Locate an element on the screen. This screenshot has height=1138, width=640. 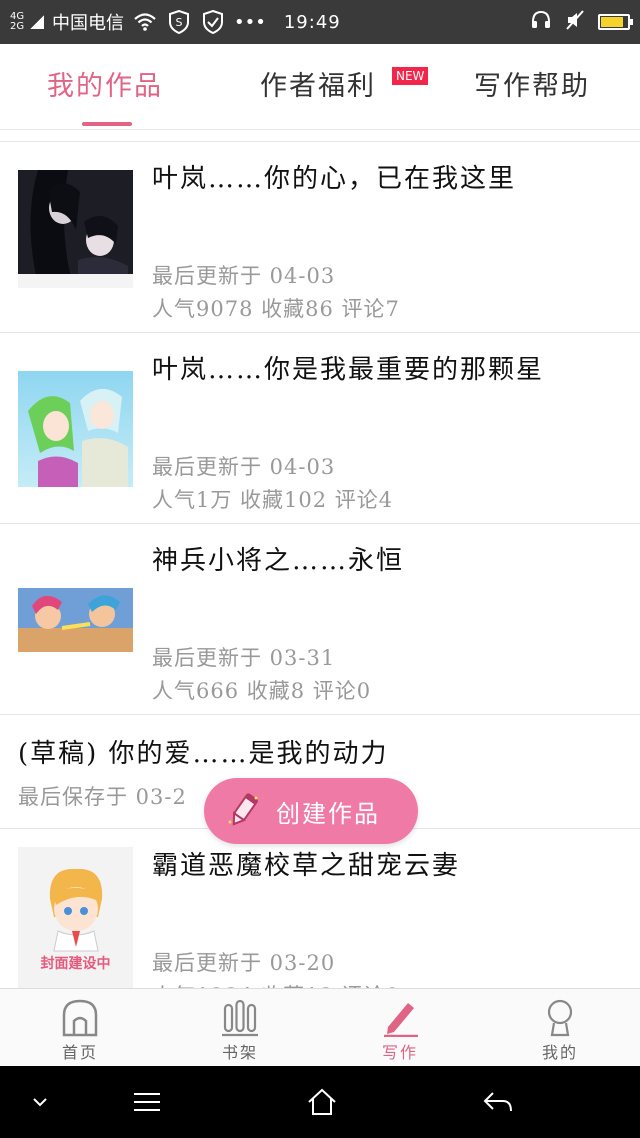
nav-mine-label: 我的 is located at coordinates (559, 1052).